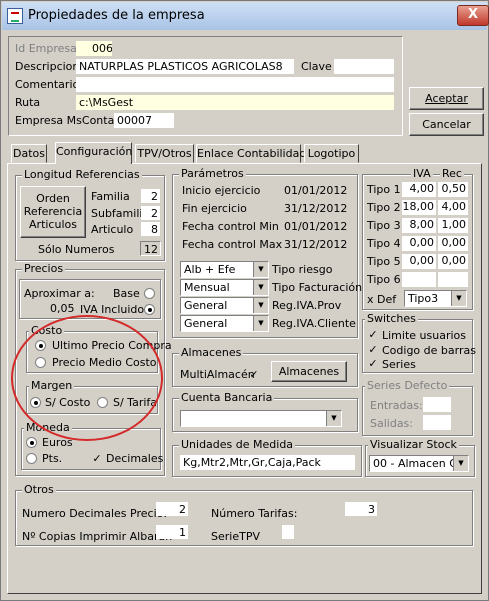 This screenshot has height=601, width=489. What do you see at coordinates (150, 229) in the screenshot?
I see `articulo-field: 8` at bounding box center [150, 229].